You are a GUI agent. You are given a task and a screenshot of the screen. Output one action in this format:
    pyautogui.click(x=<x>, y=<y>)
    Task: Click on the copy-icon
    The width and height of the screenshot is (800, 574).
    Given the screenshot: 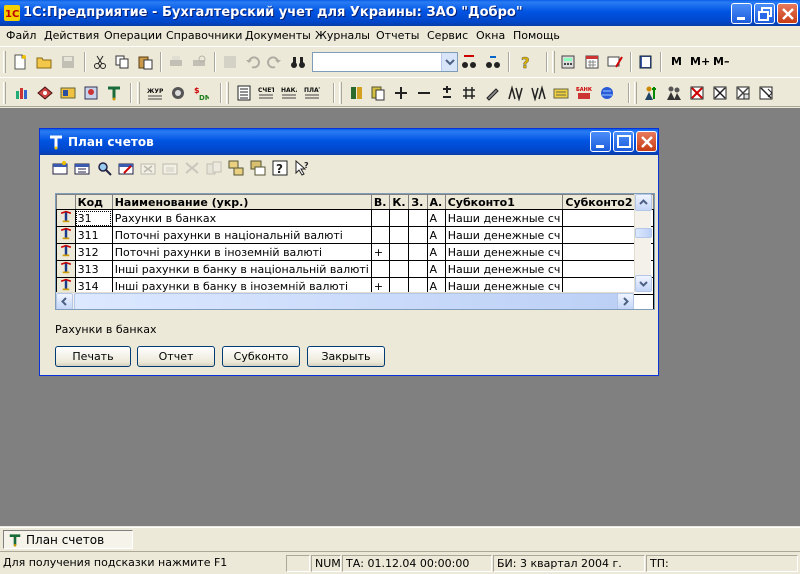 What is the action you would take?
    pyautogui.click(x=122, y=62)
    